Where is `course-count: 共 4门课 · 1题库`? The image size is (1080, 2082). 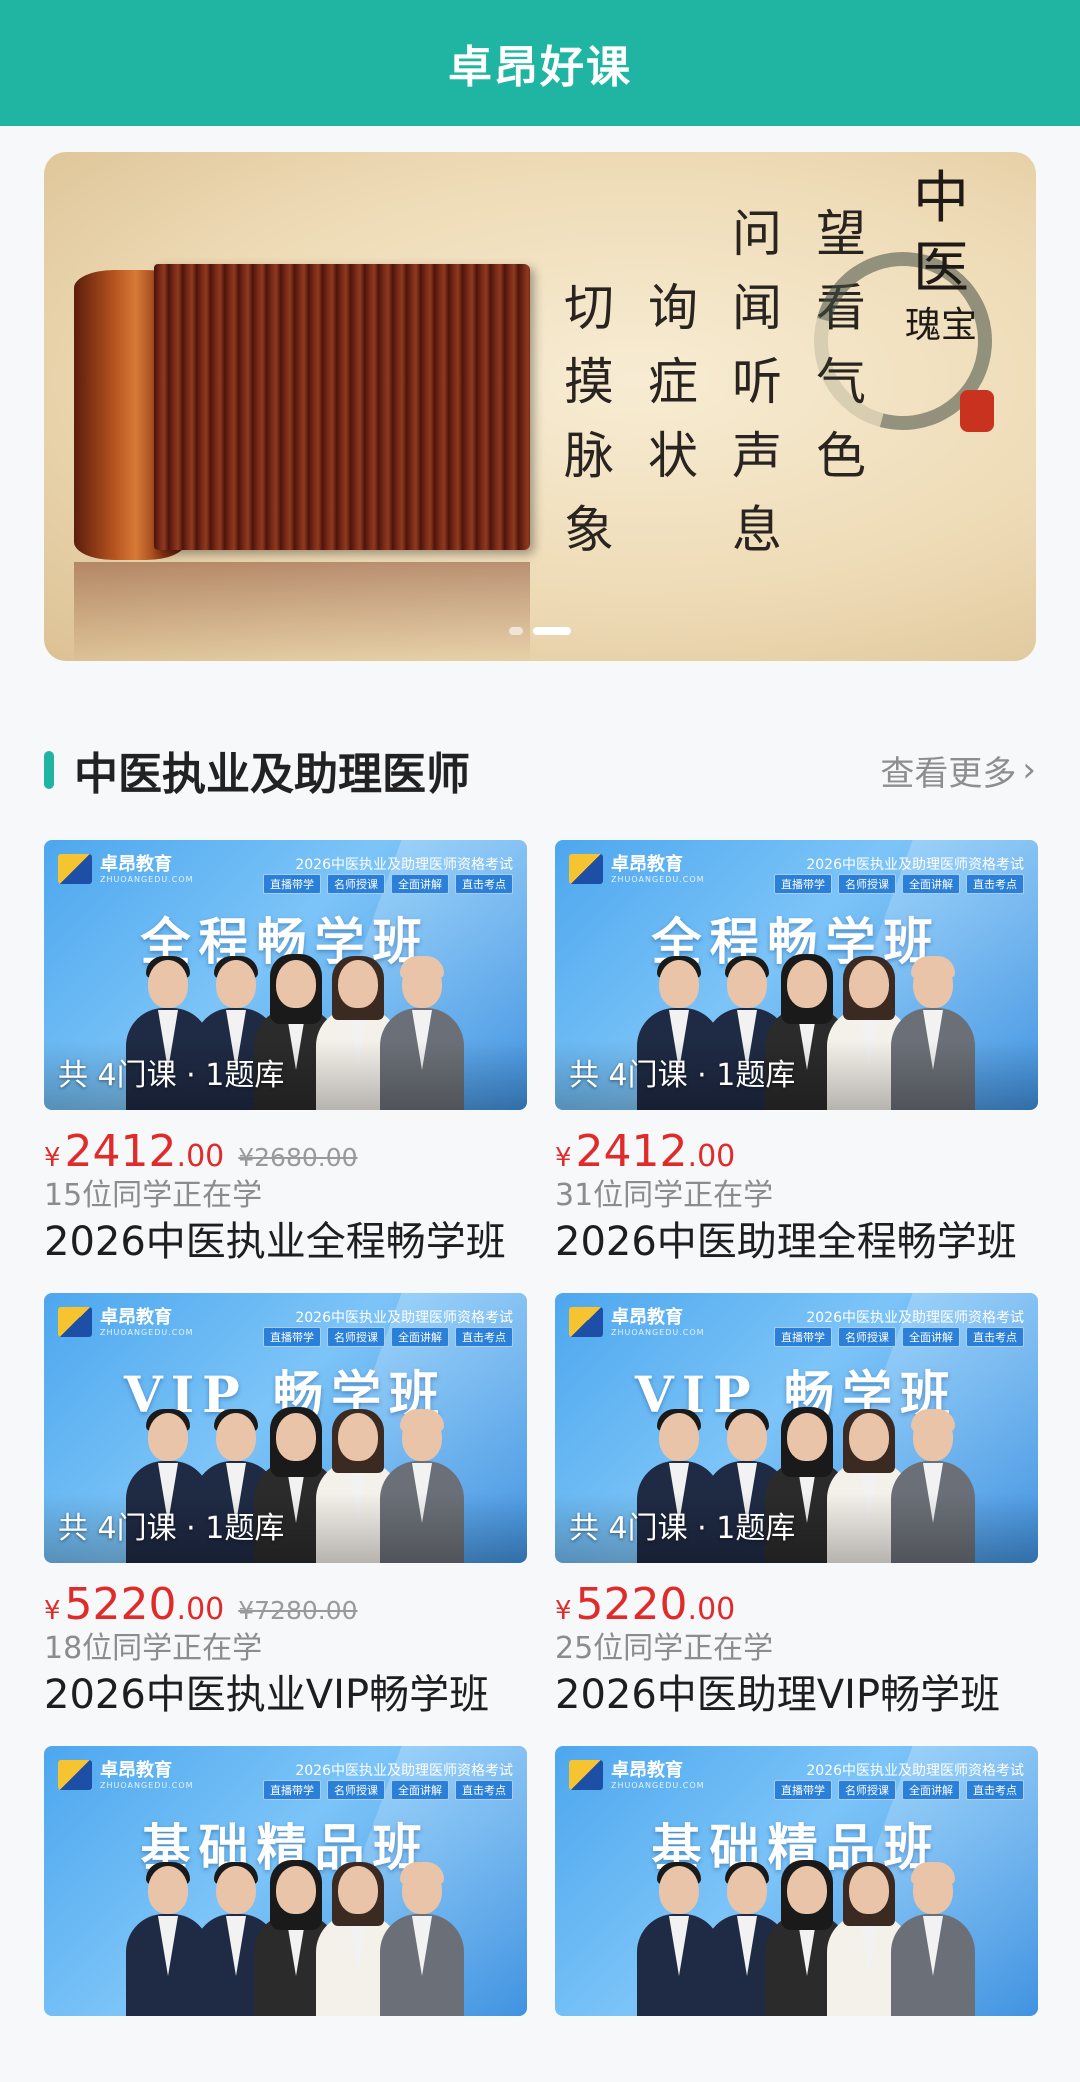 course-count: 共 4门课 · 1题库 is located at coordinates (682, 1075).